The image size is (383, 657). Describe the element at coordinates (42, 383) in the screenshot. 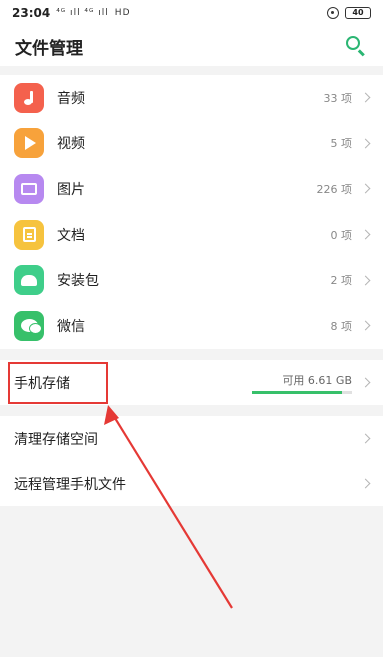

I see `storage-label: 手机存储` at that location.